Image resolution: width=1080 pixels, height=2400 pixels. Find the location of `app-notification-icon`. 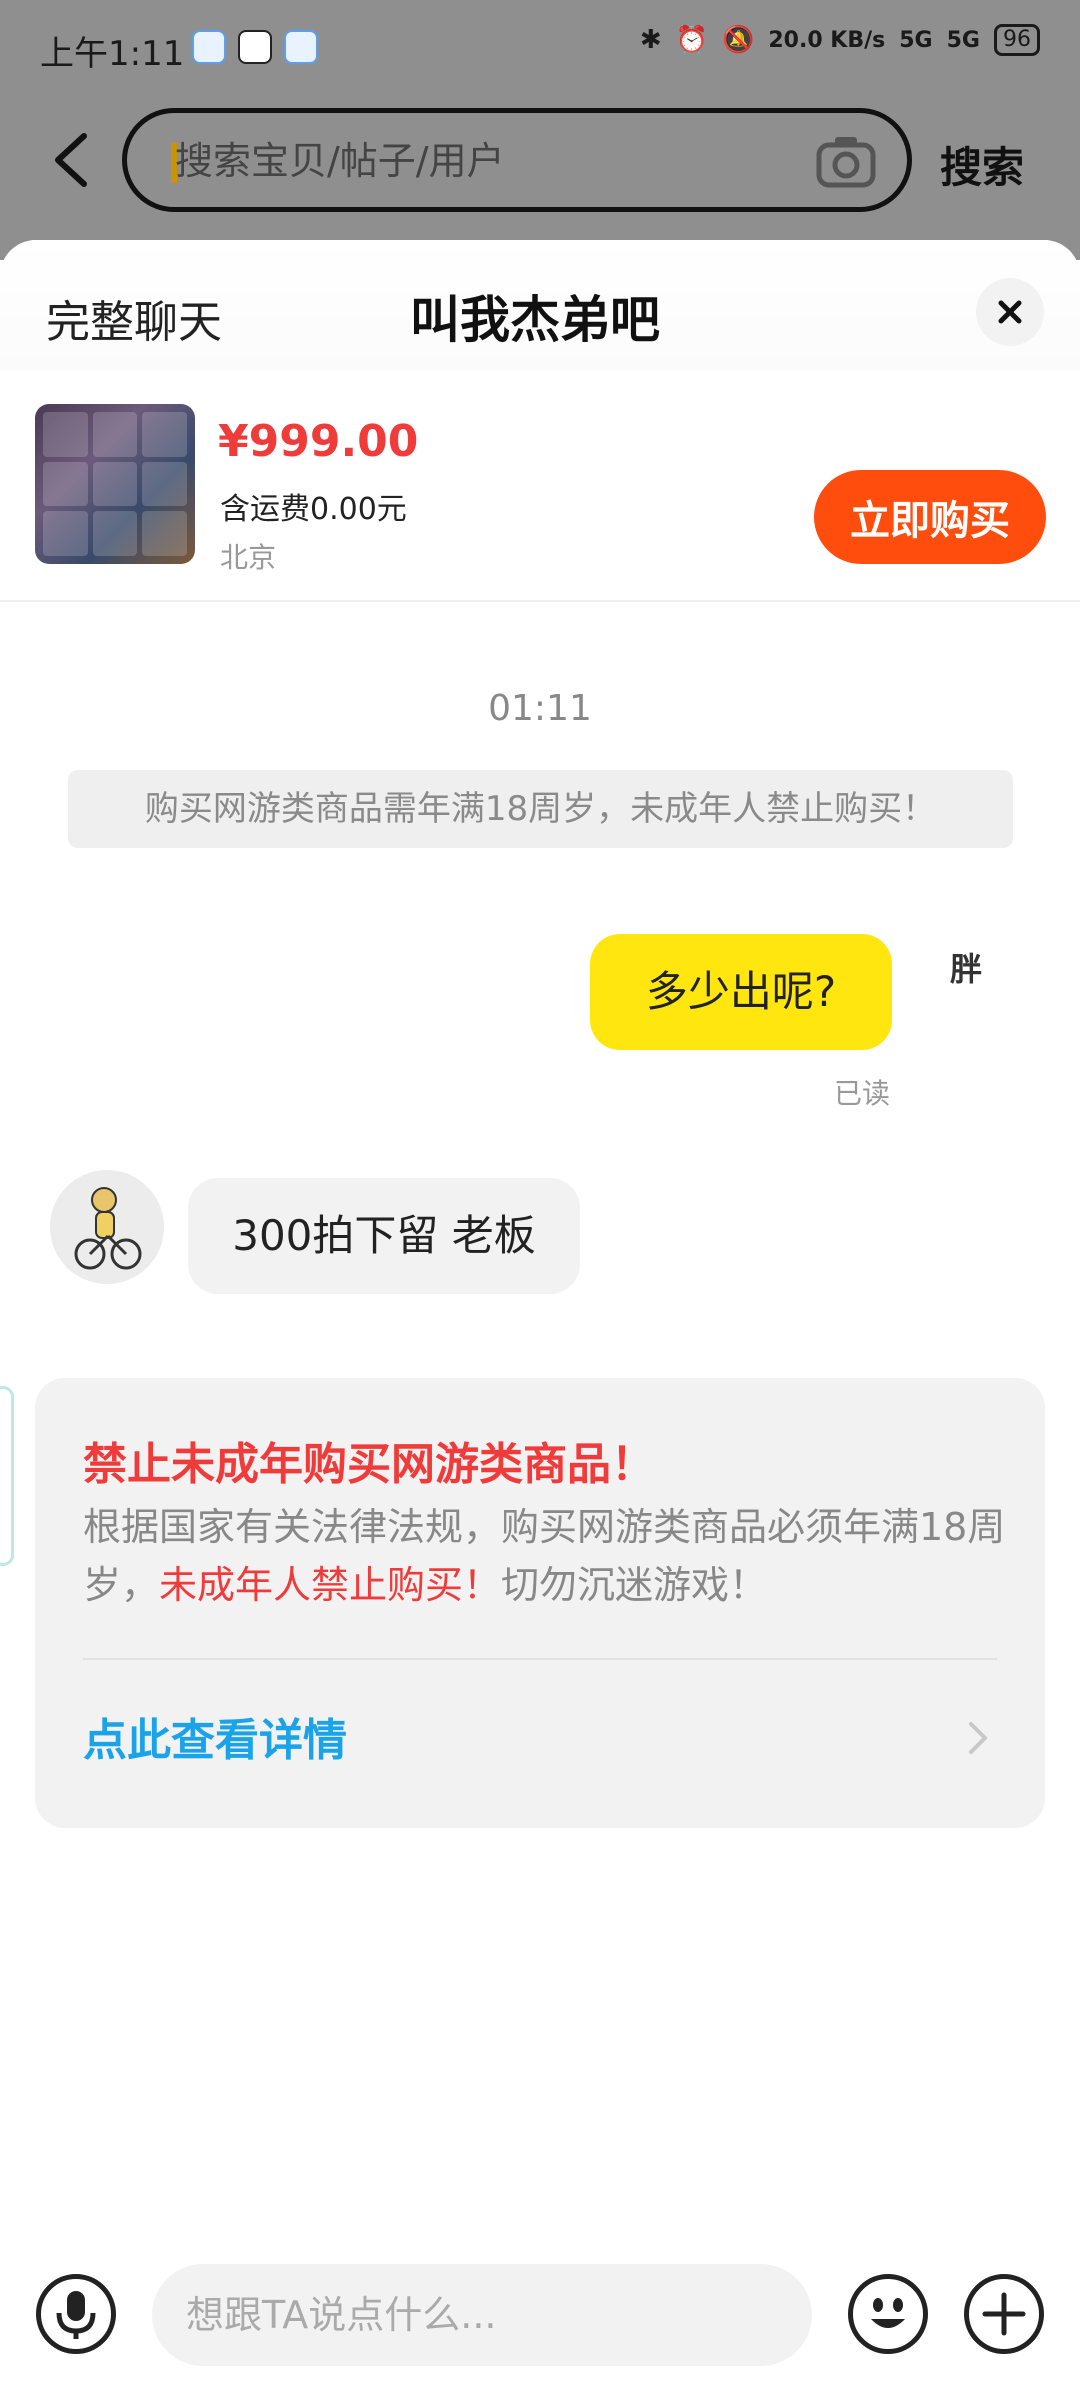

app-notification-icon is located at coordinates (209, 47).